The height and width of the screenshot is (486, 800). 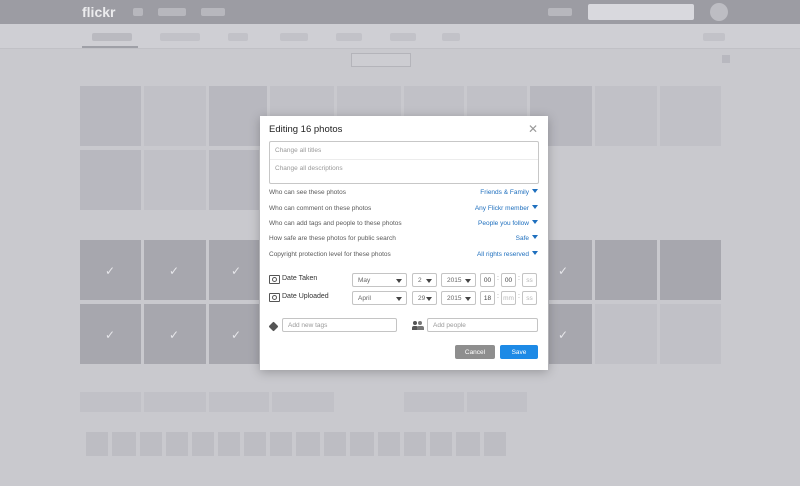 I want to click on visibility-dropdown: Friends & Family, so click(x=509, y=192).